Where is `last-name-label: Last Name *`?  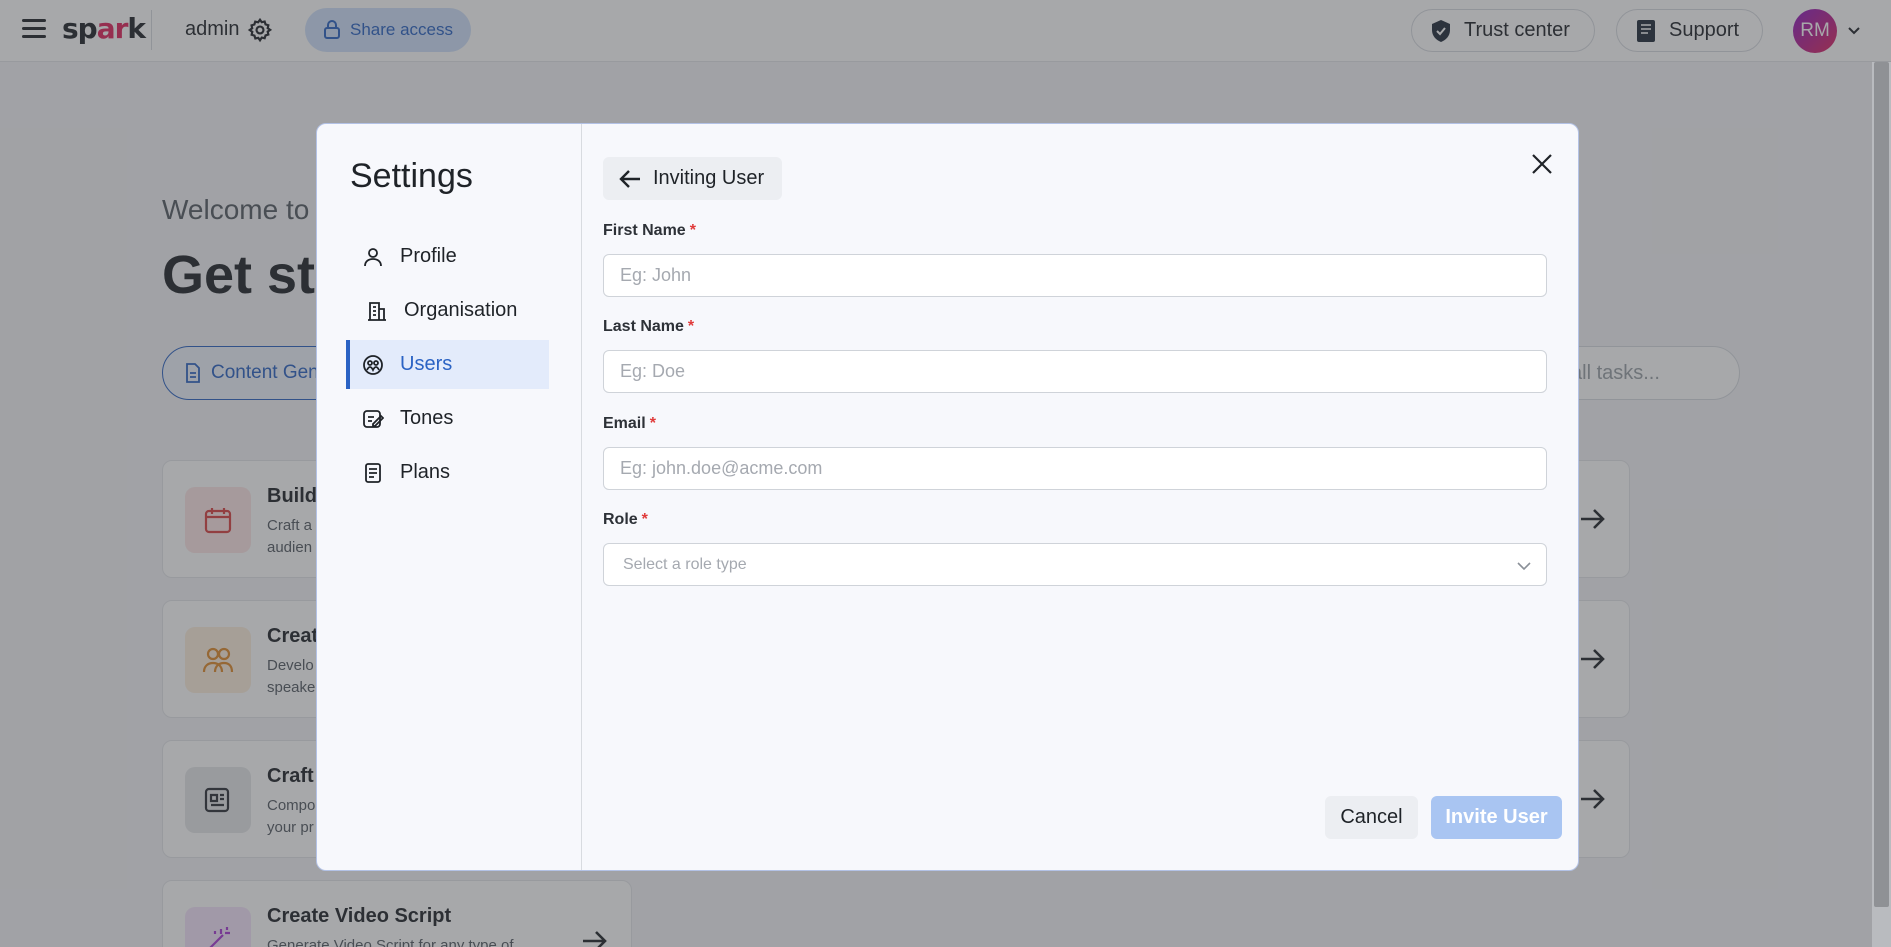 last-name-label: Last Name * is located at coordinates (648, 327).